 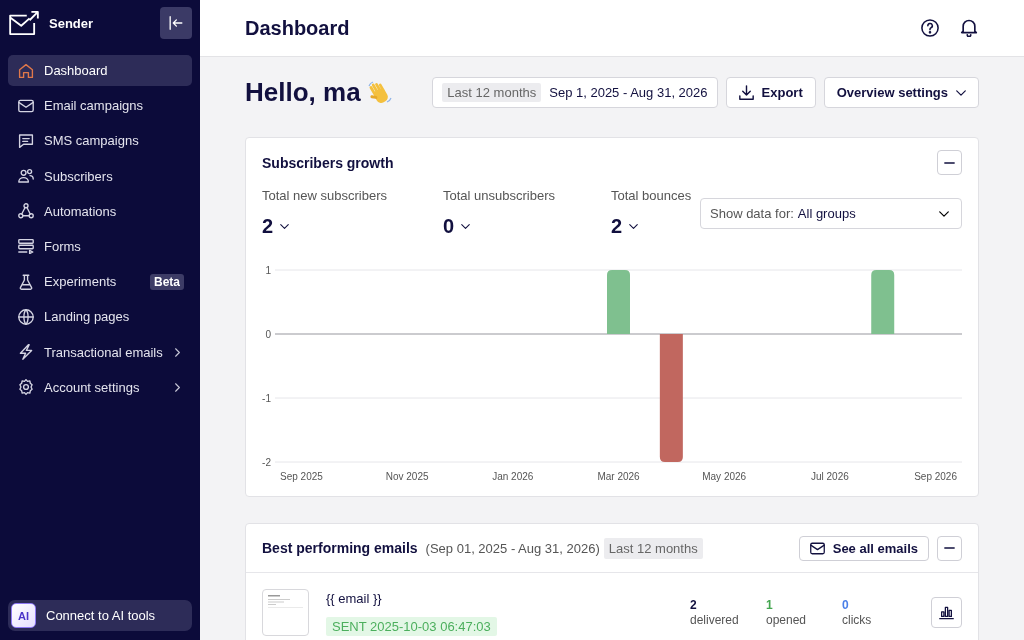 What do you see at coordinates (328, 162) in the screenshot?
I see `card-title: Subscribers growth` at bounding box center [328, 162].